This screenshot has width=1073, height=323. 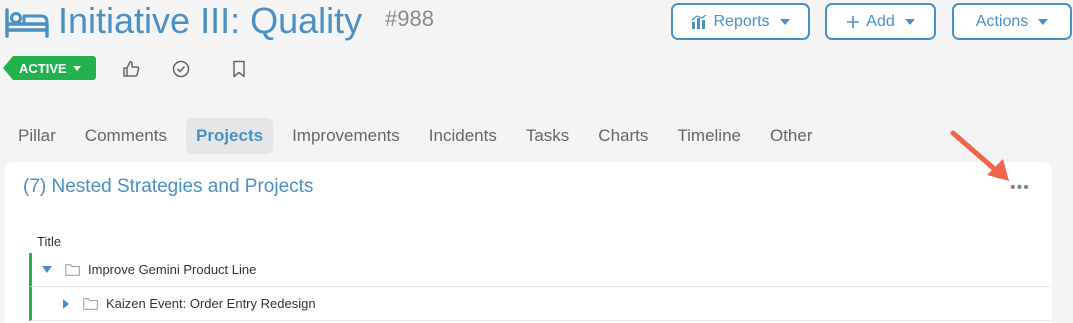 What do you see at coordinates (540, 270) in the screenshot?
I see `table-row: Improve Gemini Product Line` at bounding box center [540, 270].